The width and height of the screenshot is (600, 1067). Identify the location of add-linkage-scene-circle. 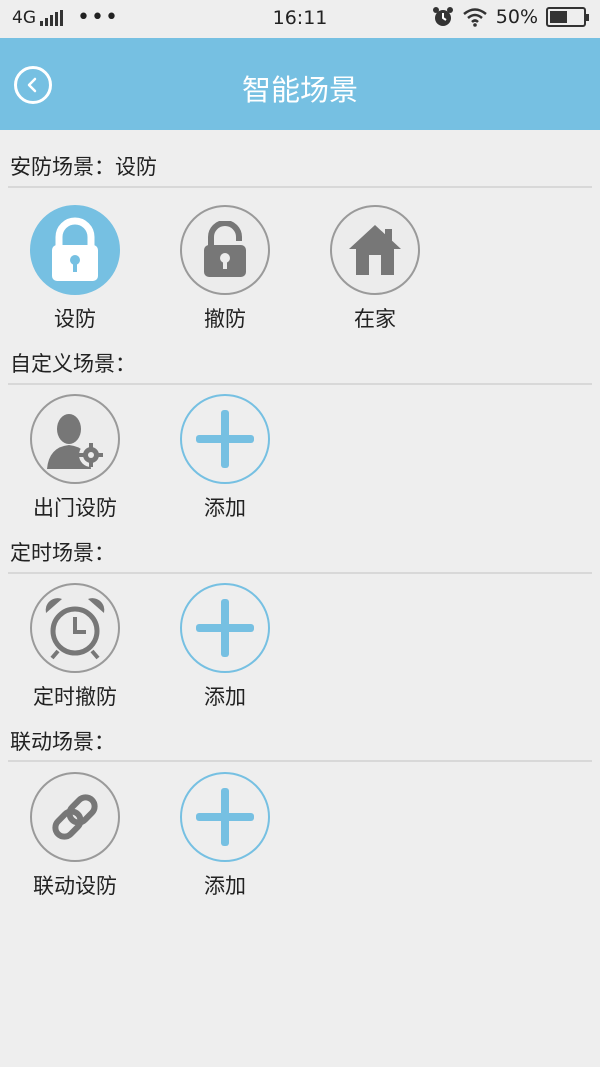
(225, 817).